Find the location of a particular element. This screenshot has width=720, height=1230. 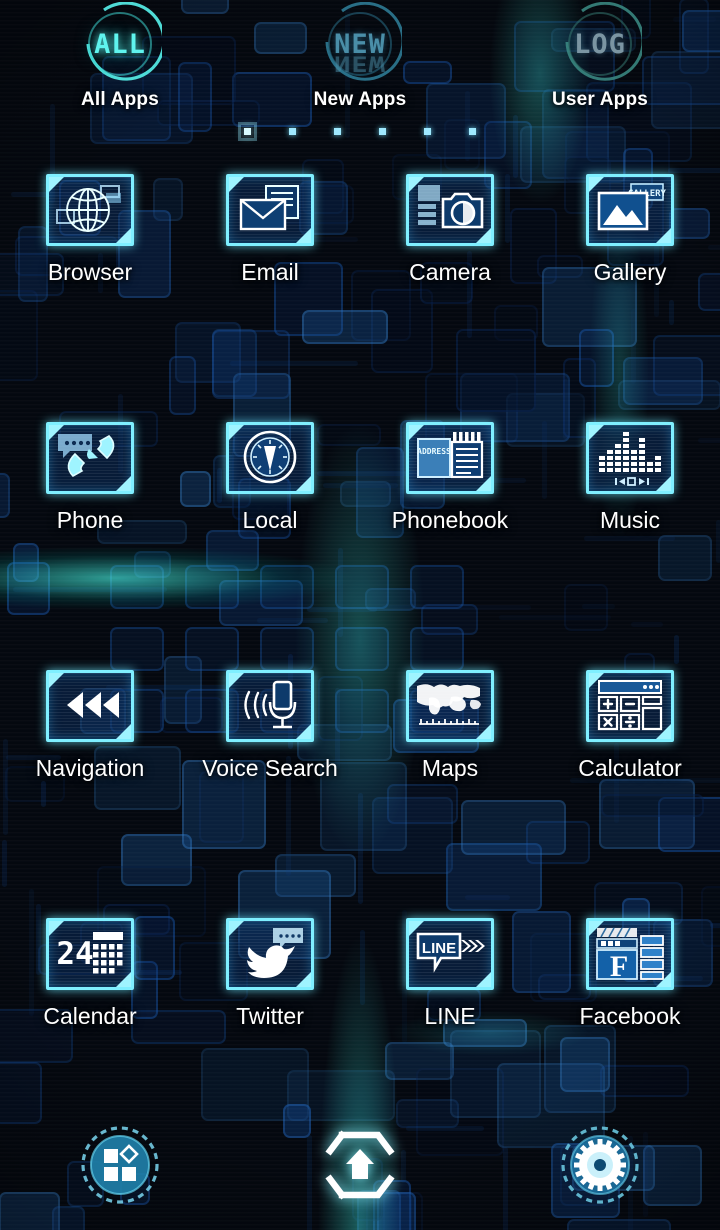

microphone-waves-icon is located at coordinates (270, 706).